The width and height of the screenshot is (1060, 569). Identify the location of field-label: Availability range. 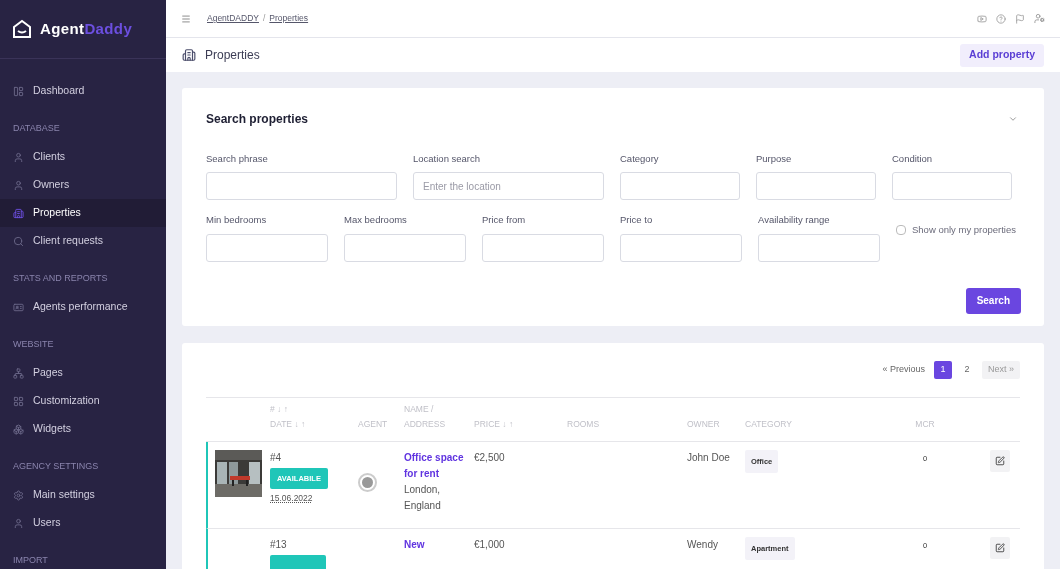
(794, 220).